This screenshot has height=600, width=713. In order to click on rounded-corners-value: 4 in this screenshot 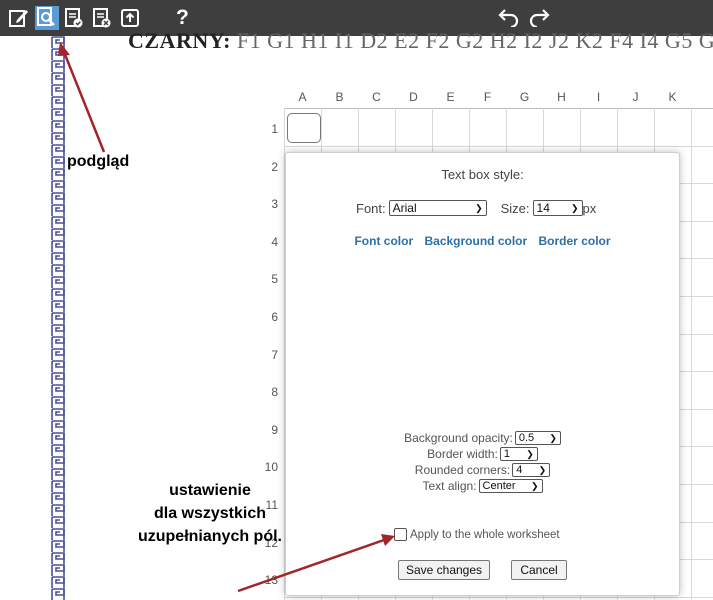, I will do `click(519, 470)`.